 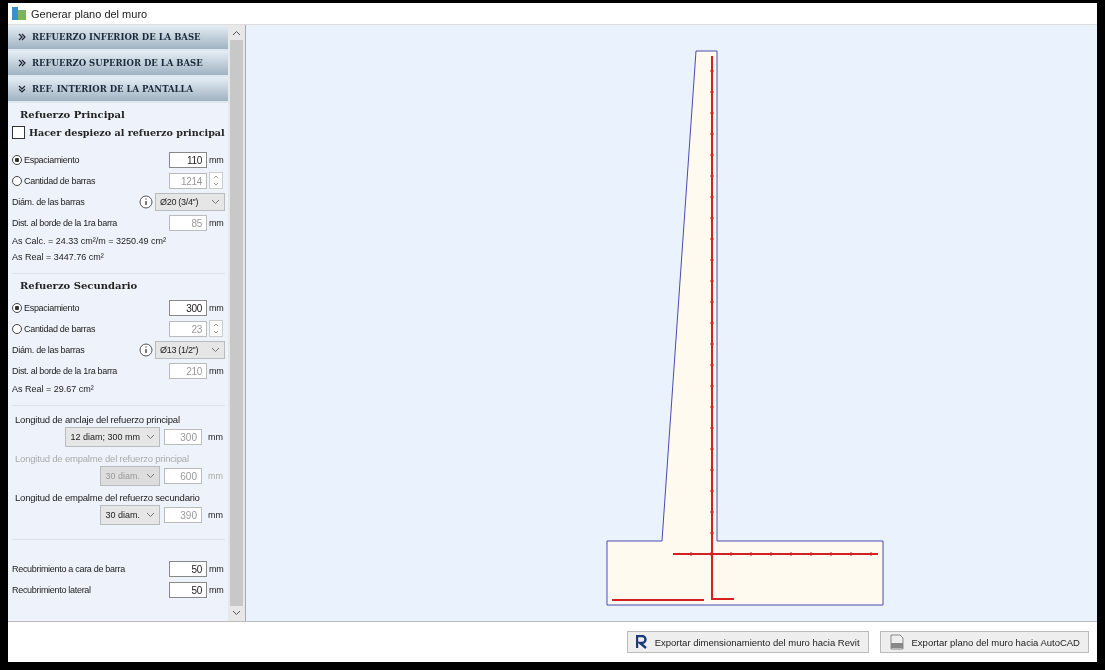 What do you see at coordinates (190, 349) in the screenshot?
I see `diameter-dropdown: Ø13 (1/2")` at bounding box center [190, 349].